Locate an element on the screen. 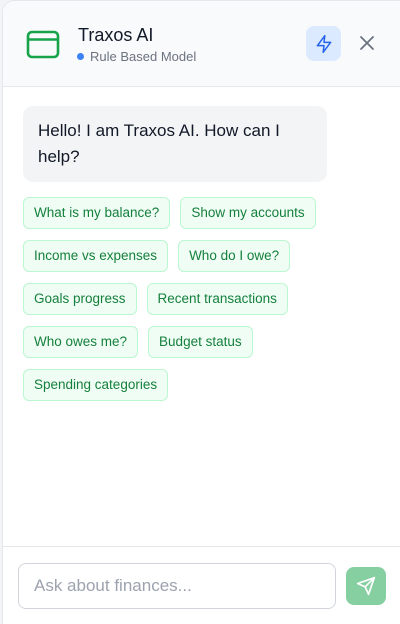  lightning-bolt-icon is located at coordinates (323, 43).